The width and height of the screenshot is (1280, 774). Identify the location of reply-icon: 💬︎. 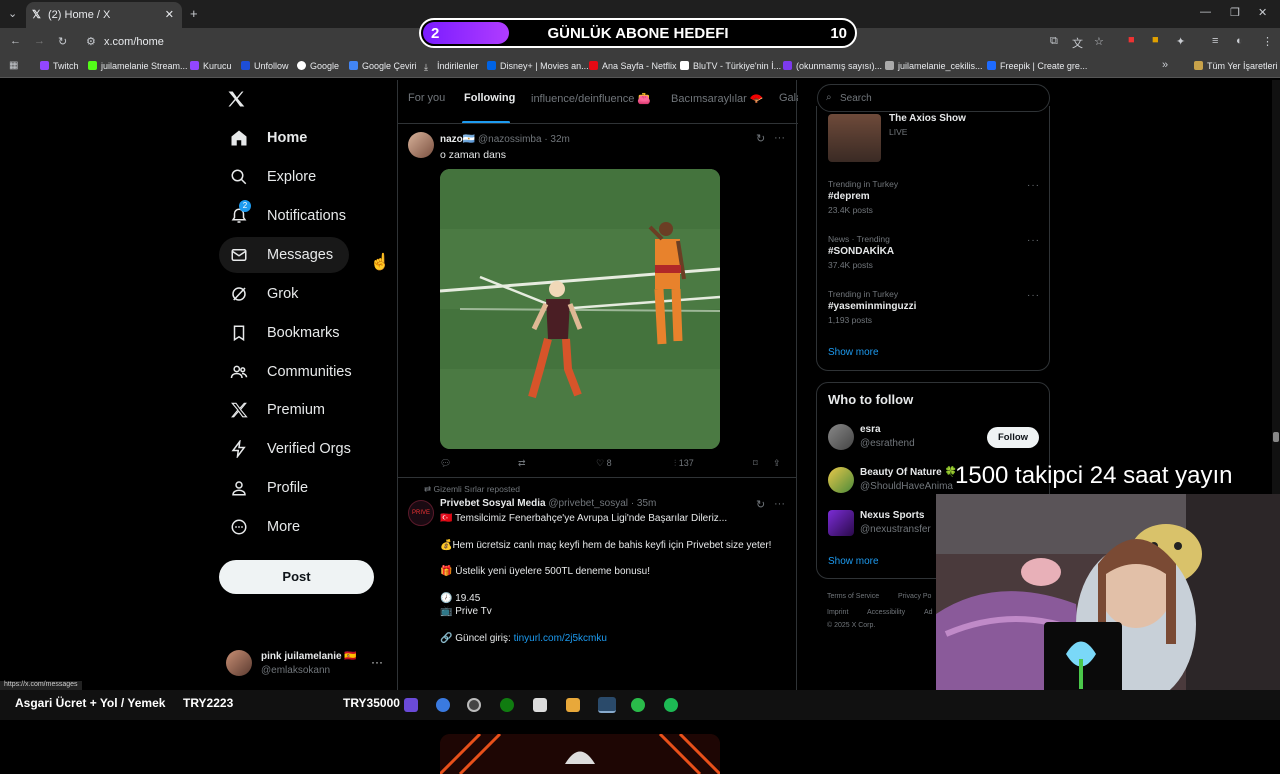
(445, 463).